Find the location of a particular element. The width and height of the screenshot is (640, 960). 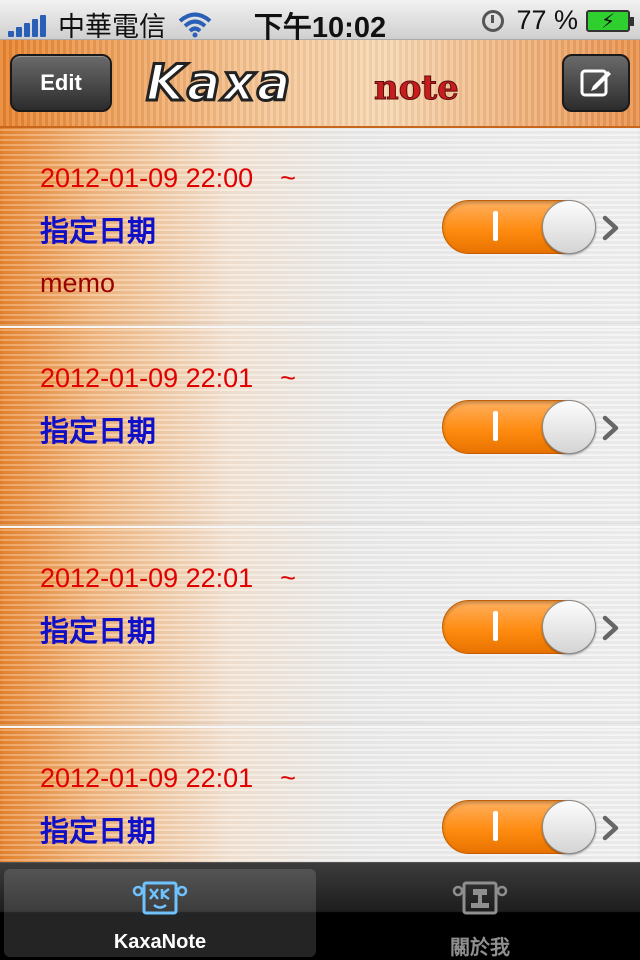

about-me-icon is located at coordinates (480, 898).